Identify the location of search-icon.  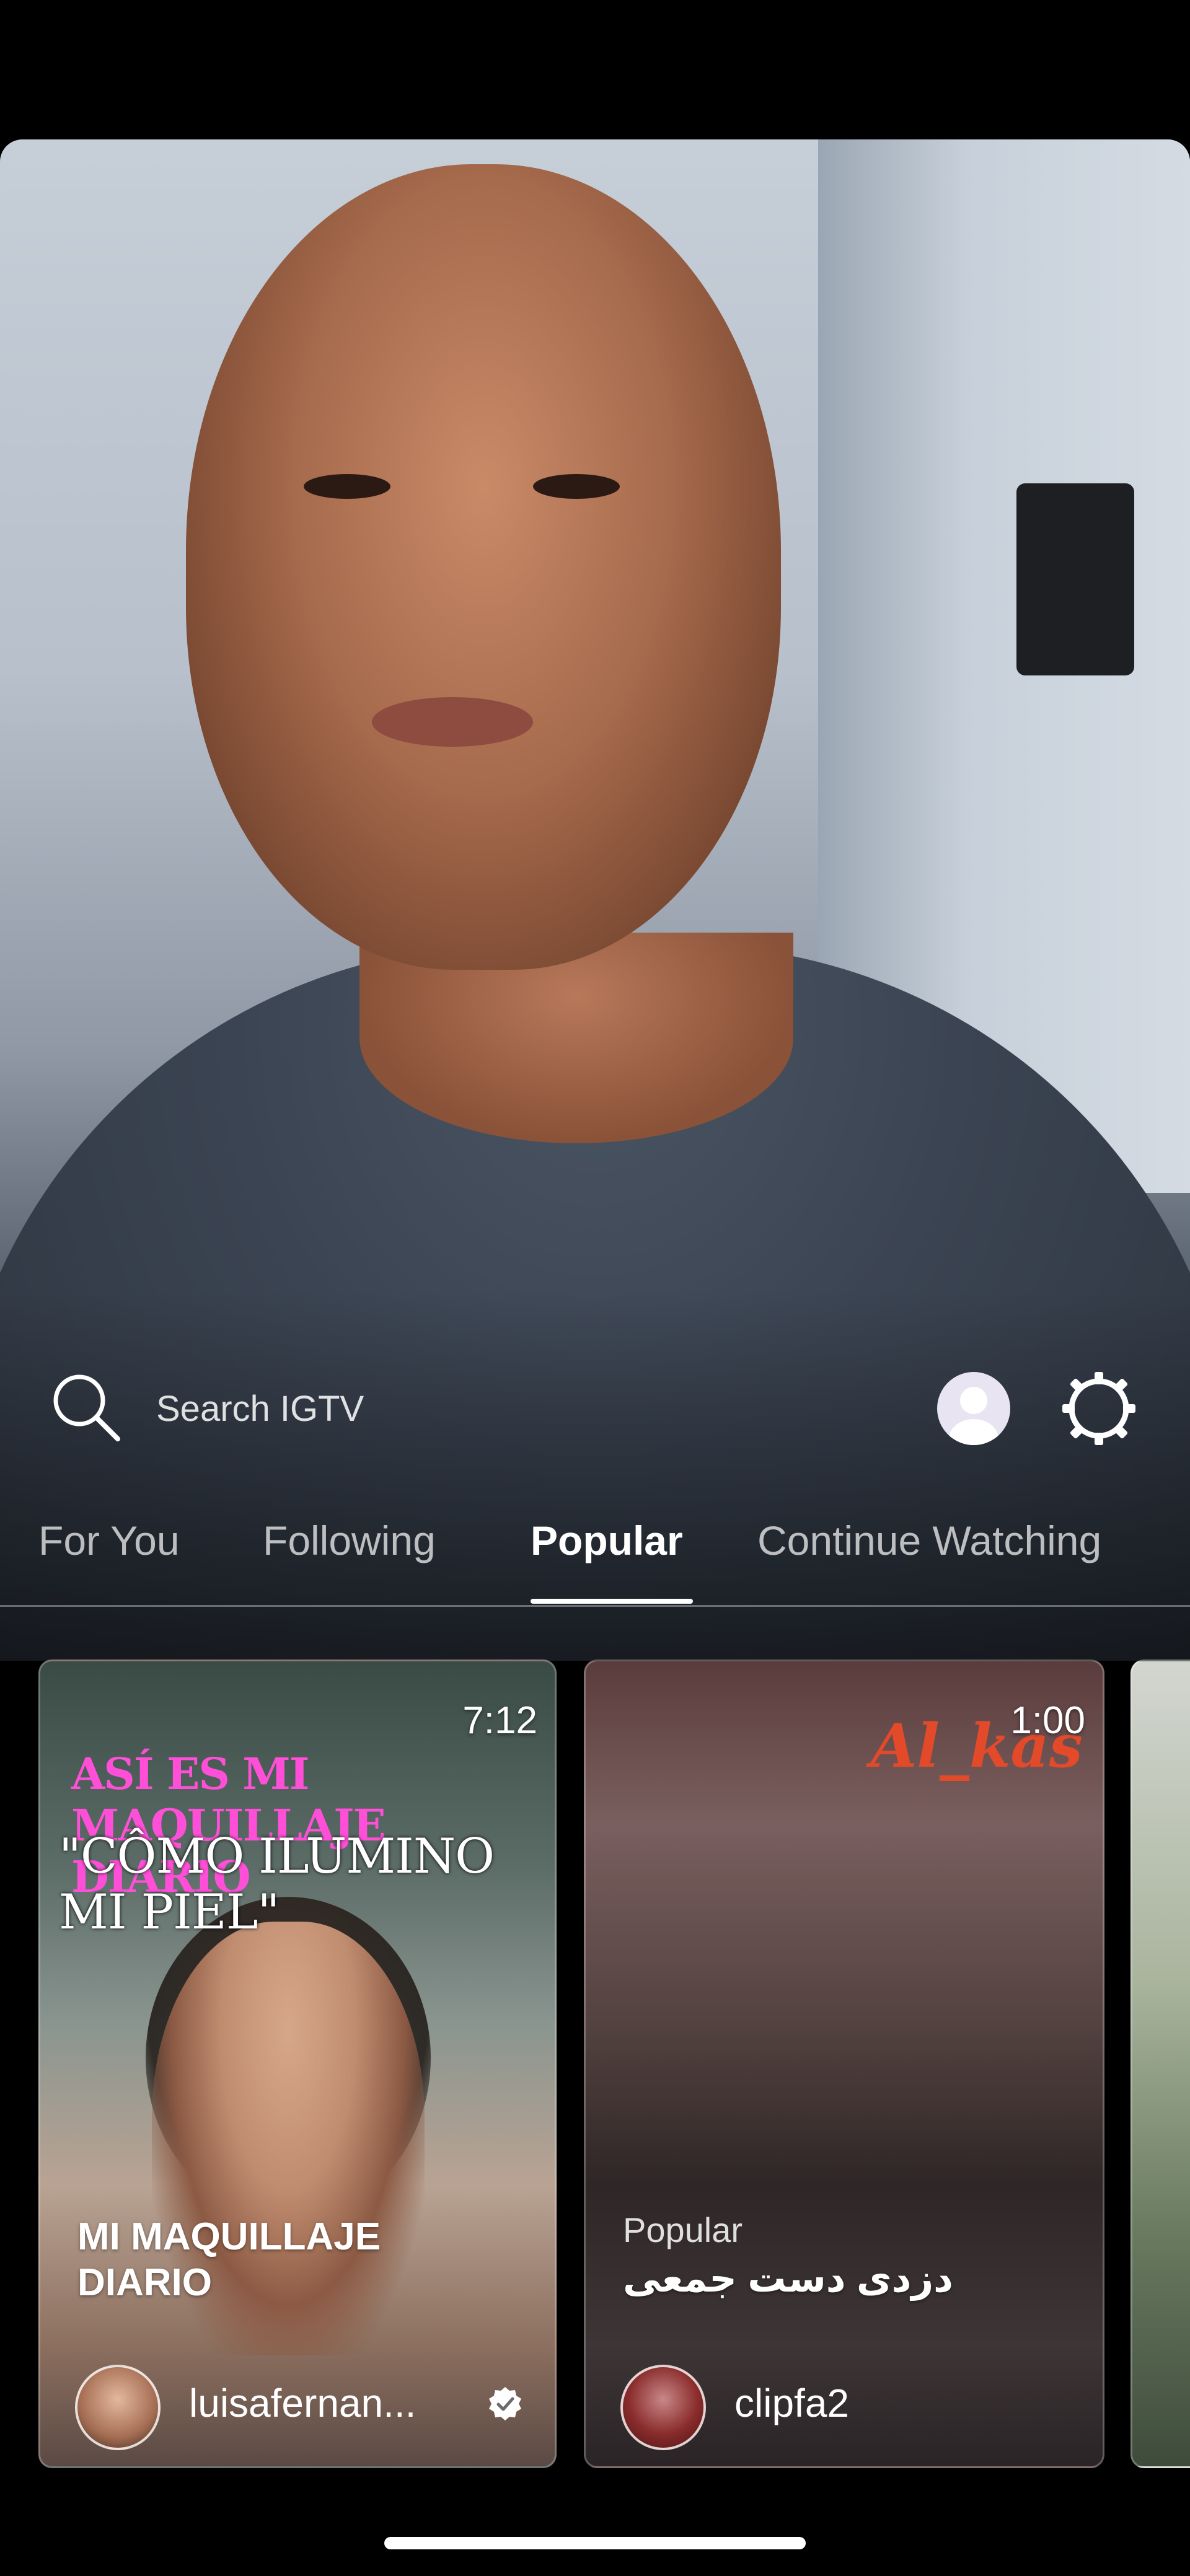
(85, 1407).